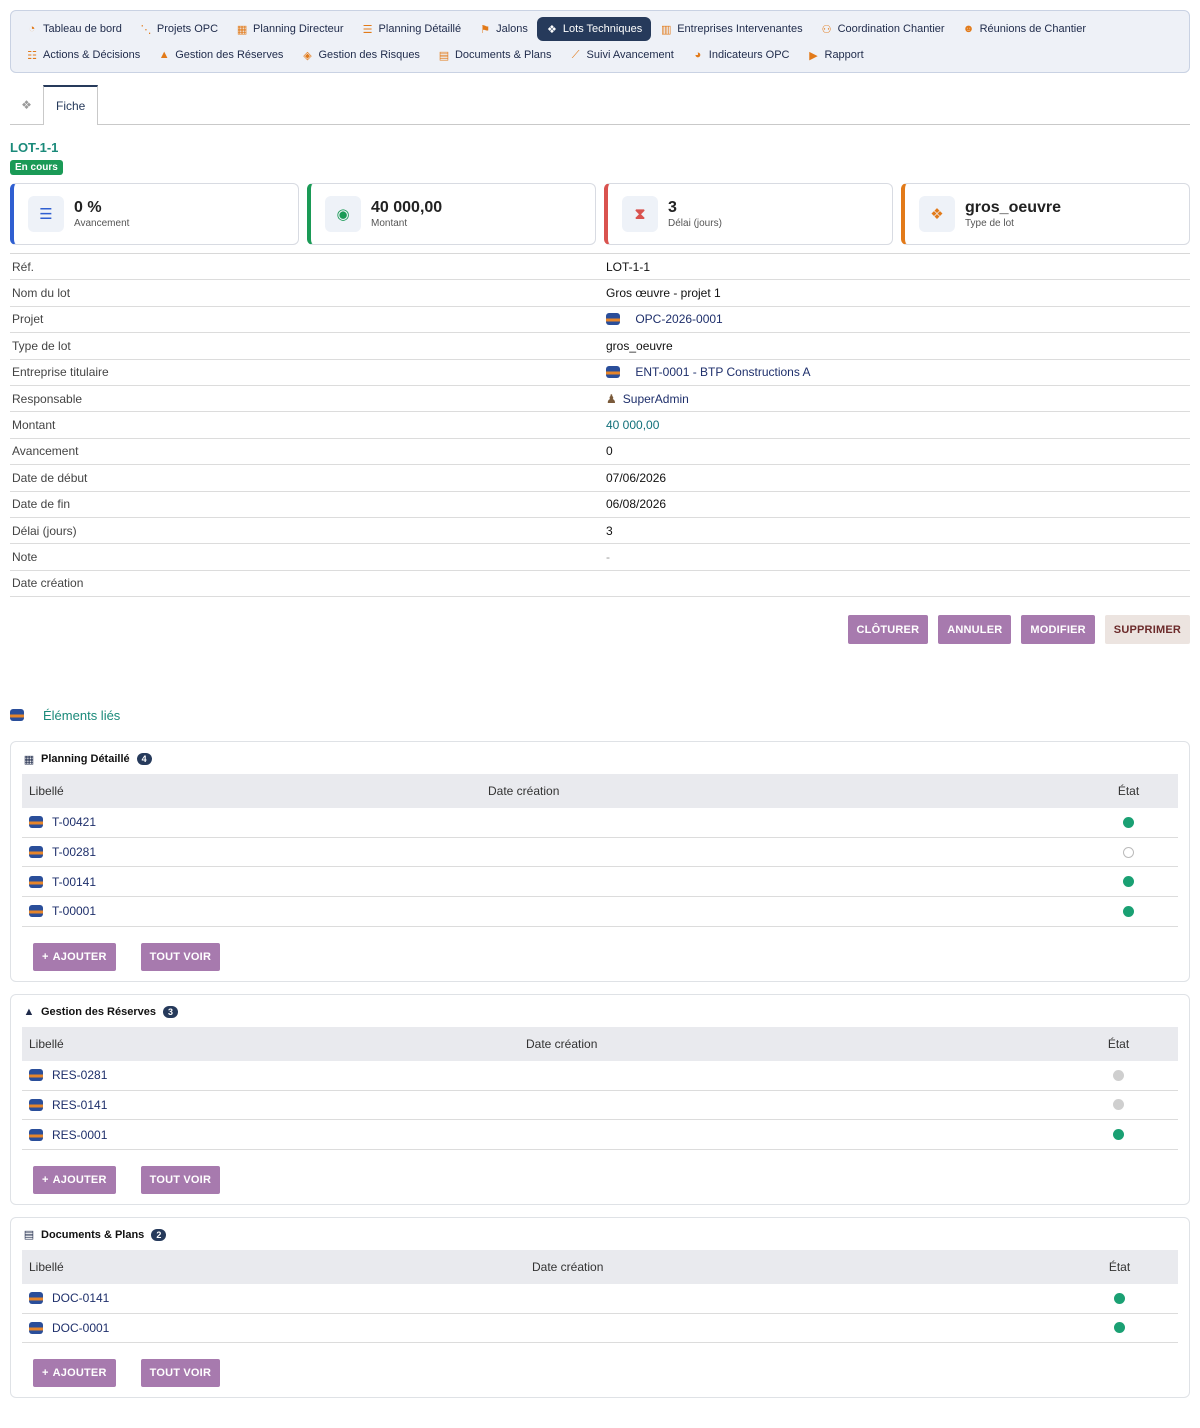 This screenshot has width=1200, height=1428. Describe the element at coordinates (220, 55) in the screenshot. I see `nav-item-gestion-des-reserves: ▲ Gestion des Réserves` at that location.